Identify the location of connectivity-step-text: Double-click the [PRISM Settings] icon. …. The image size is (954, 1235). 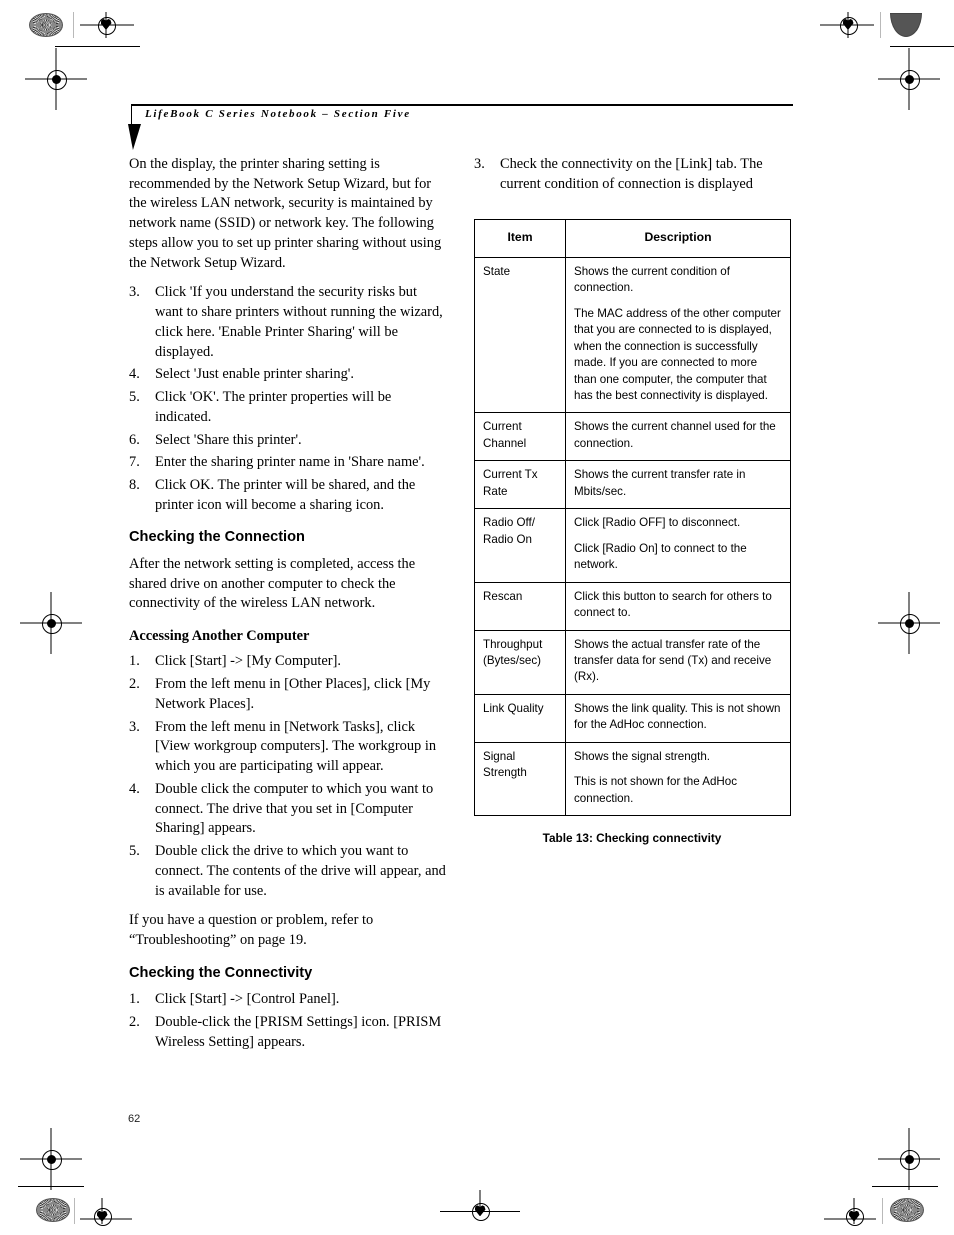
(298, 1031).